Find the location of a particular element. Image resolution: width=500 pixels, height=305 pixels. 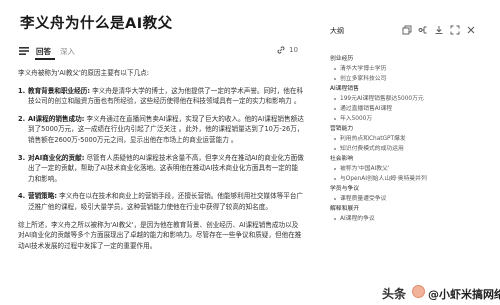

list-item-heading: AI课程的销售成功: is located at coordinates (56, 118).